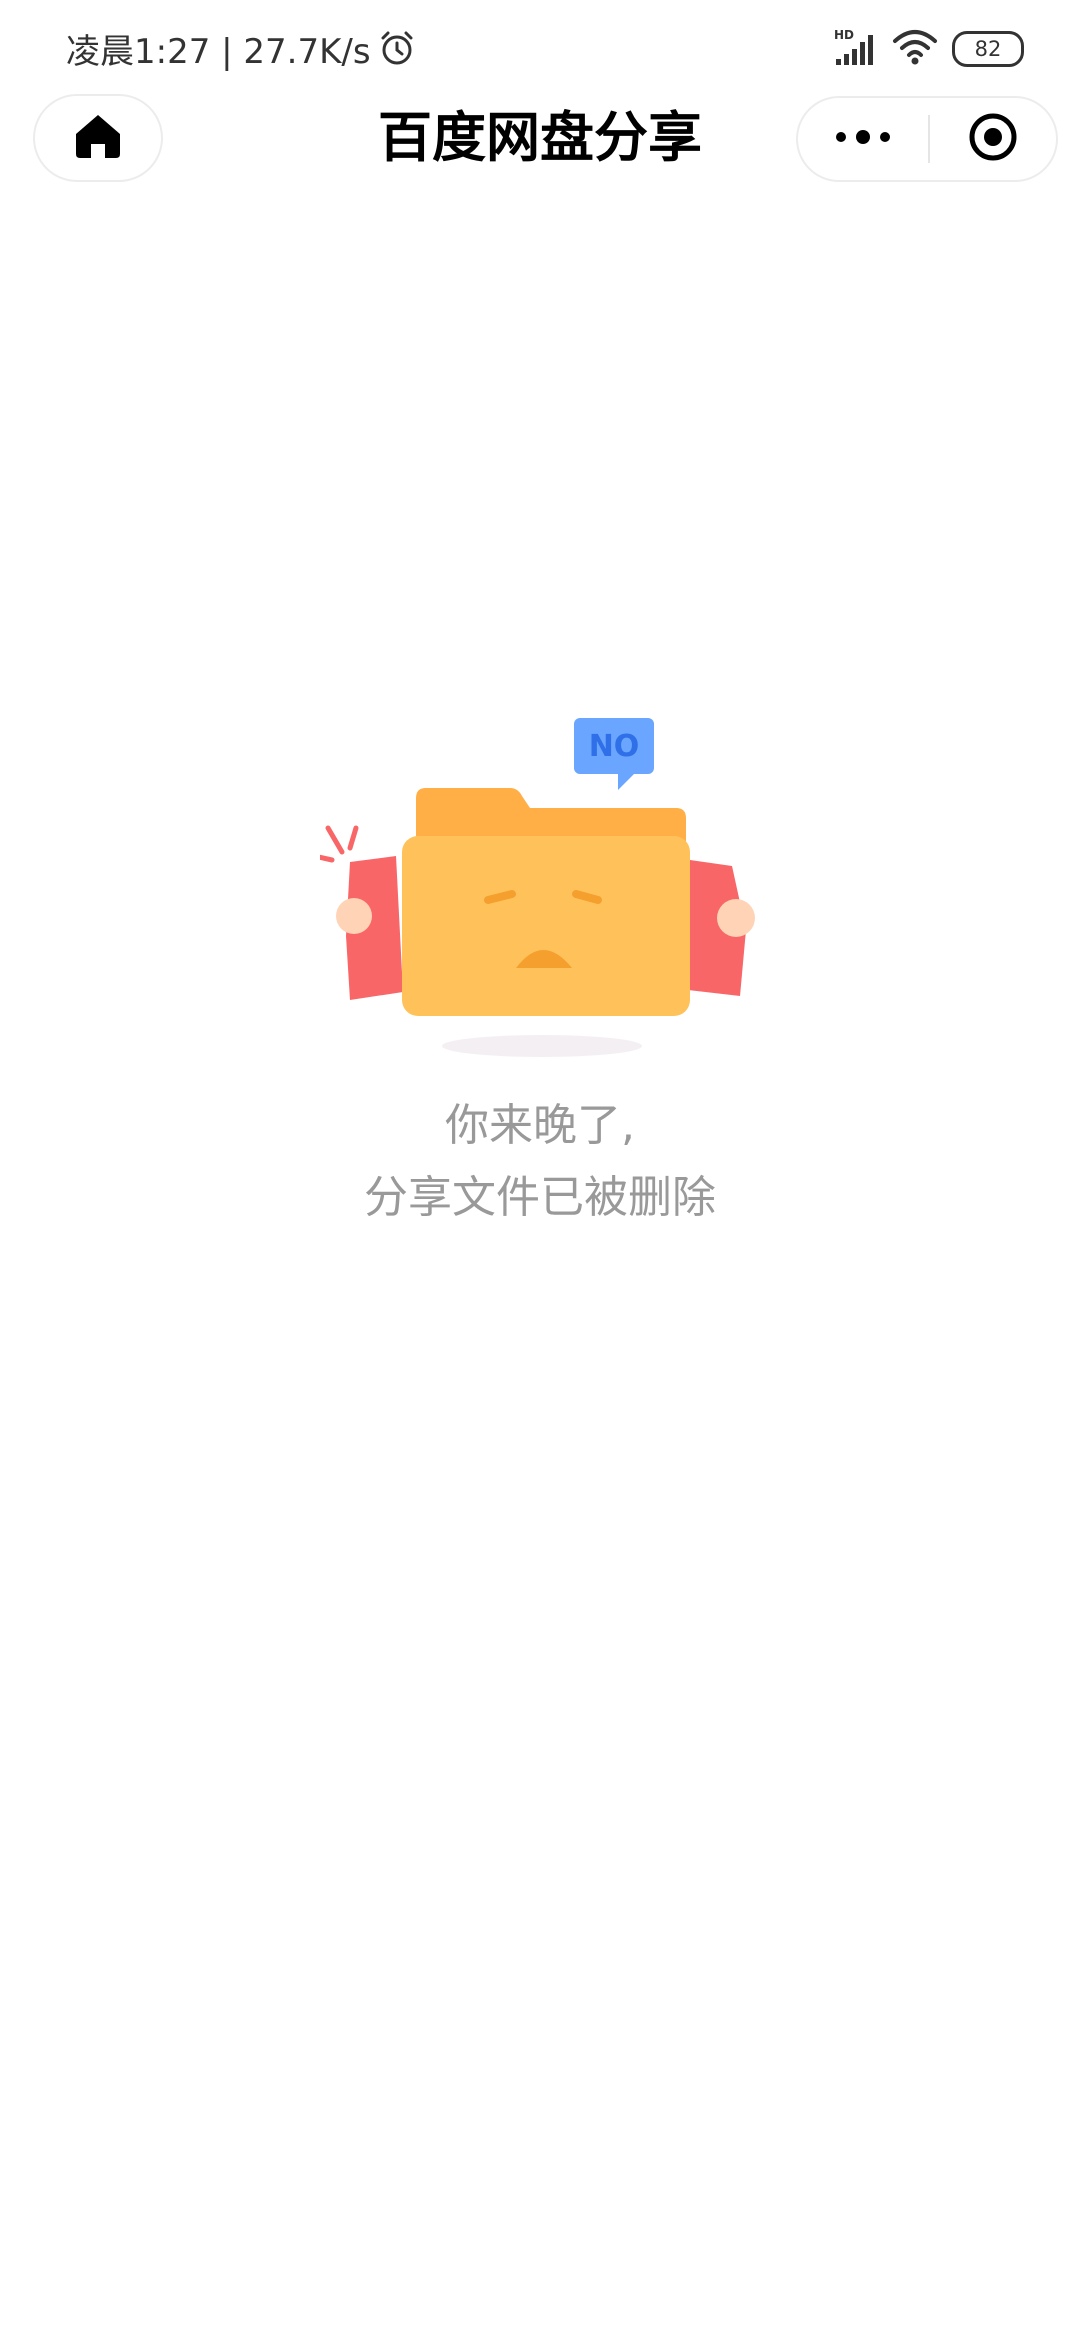 This screenshot has width=1080, height=2340. I want to click on empty-illustration: NO, so click(535, 885).